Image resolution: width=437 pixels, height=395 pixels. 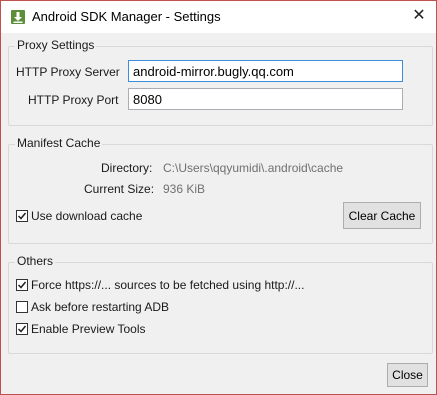 What do you see at coordinates (253, 168) in the screenshot?
I see `directory-value: C:\Users\qqyumidi\.android\cache` at bounding box center [253, 168].